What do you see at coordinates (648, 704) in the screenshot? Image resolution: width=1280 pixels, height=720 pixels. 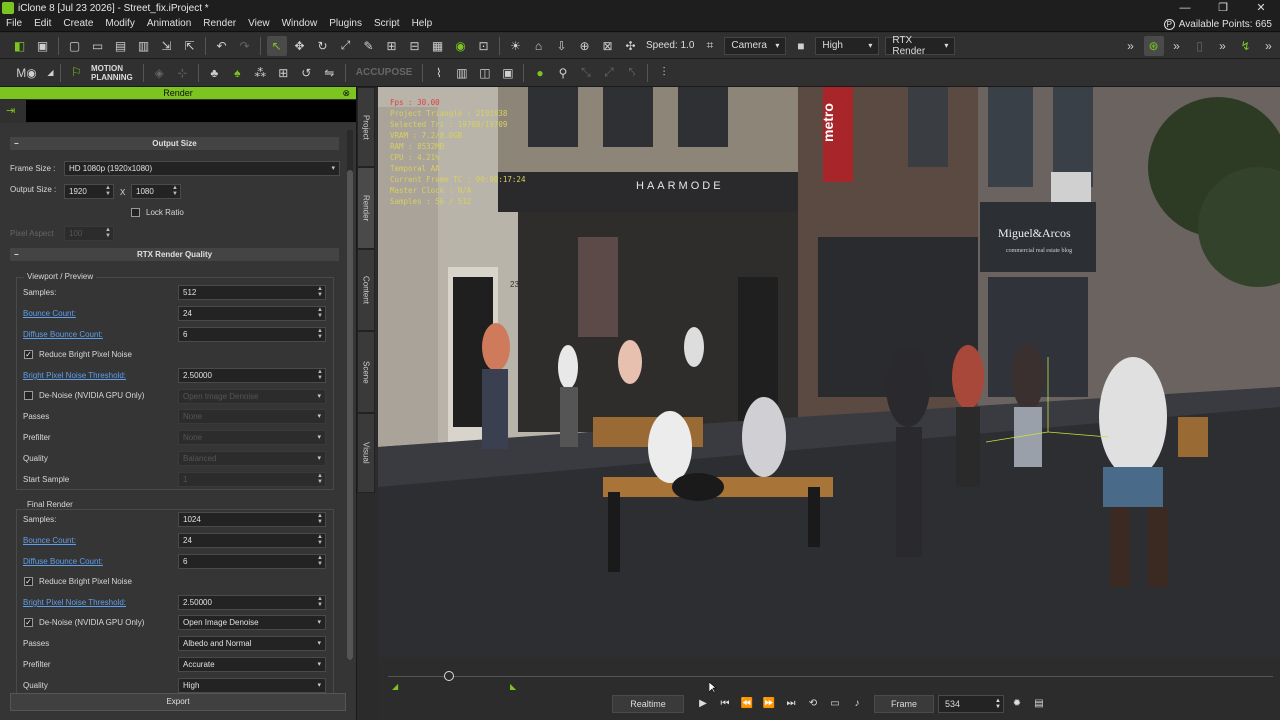 I see `realtime-button: Realtime` at bounding box center [648, 704].